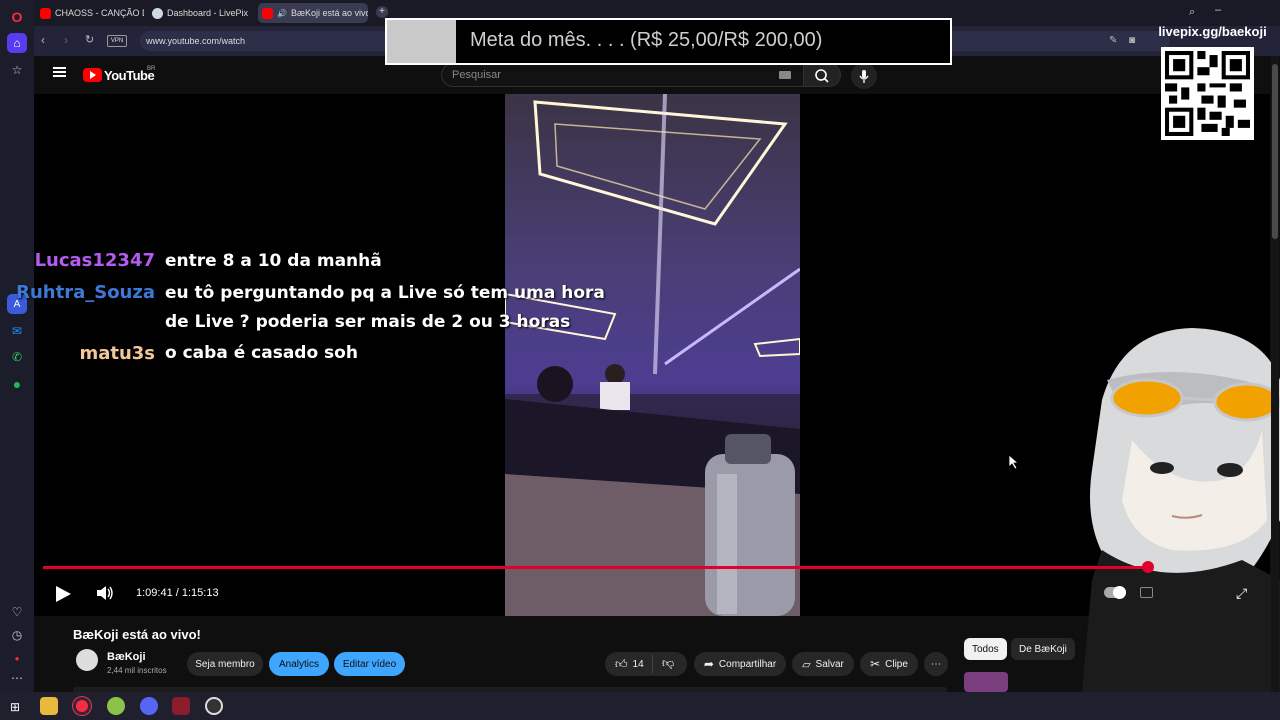  What do you see at coordinates (17, 331) in the screenshot?
I see `messenger-icon: ✉` at bounding box center [17, 331].